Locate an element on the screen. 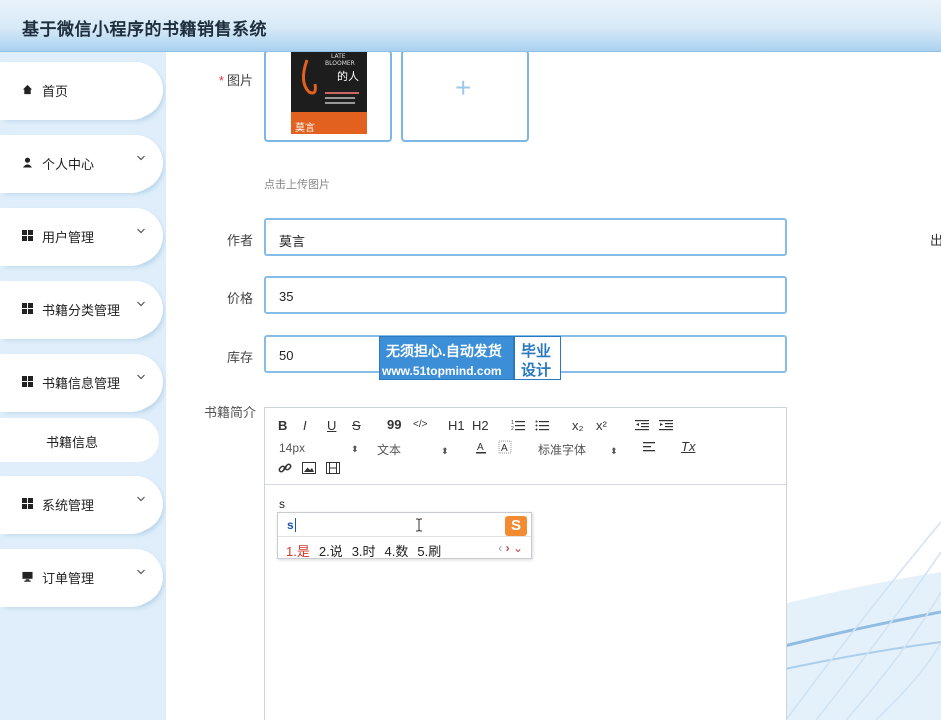  svg-text: BLOOMER is located at coordinates (340, 63).